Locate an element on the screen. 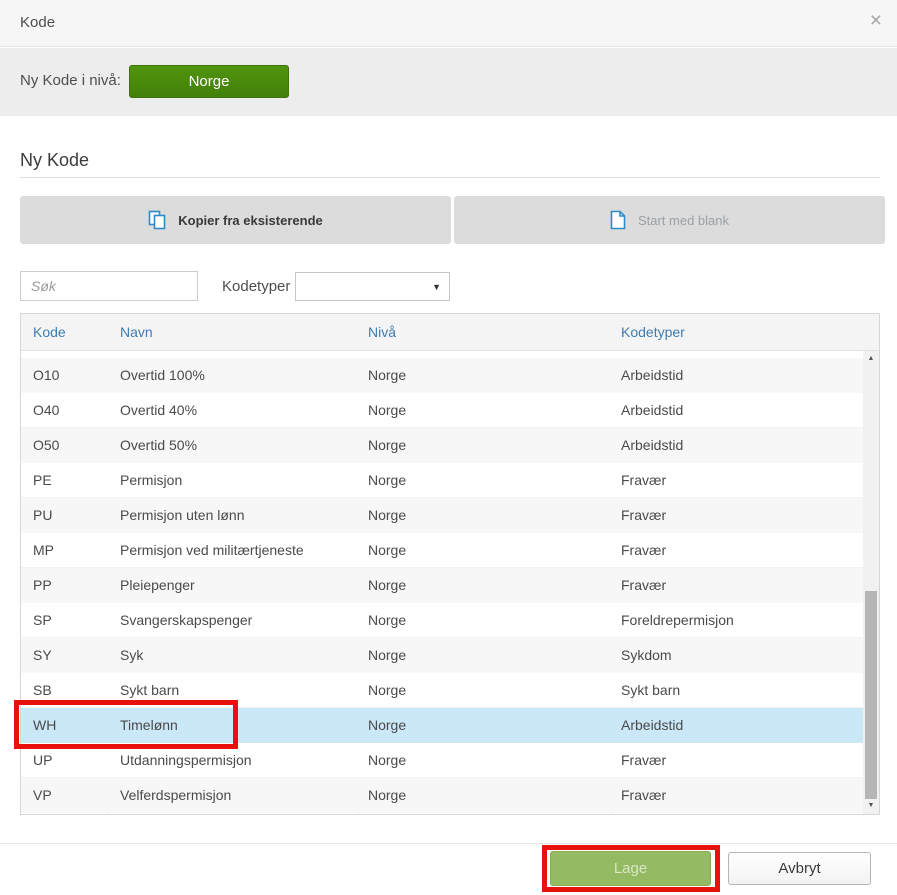  cell-kodetyper: Sykdom is located at coordinates (646, 655).